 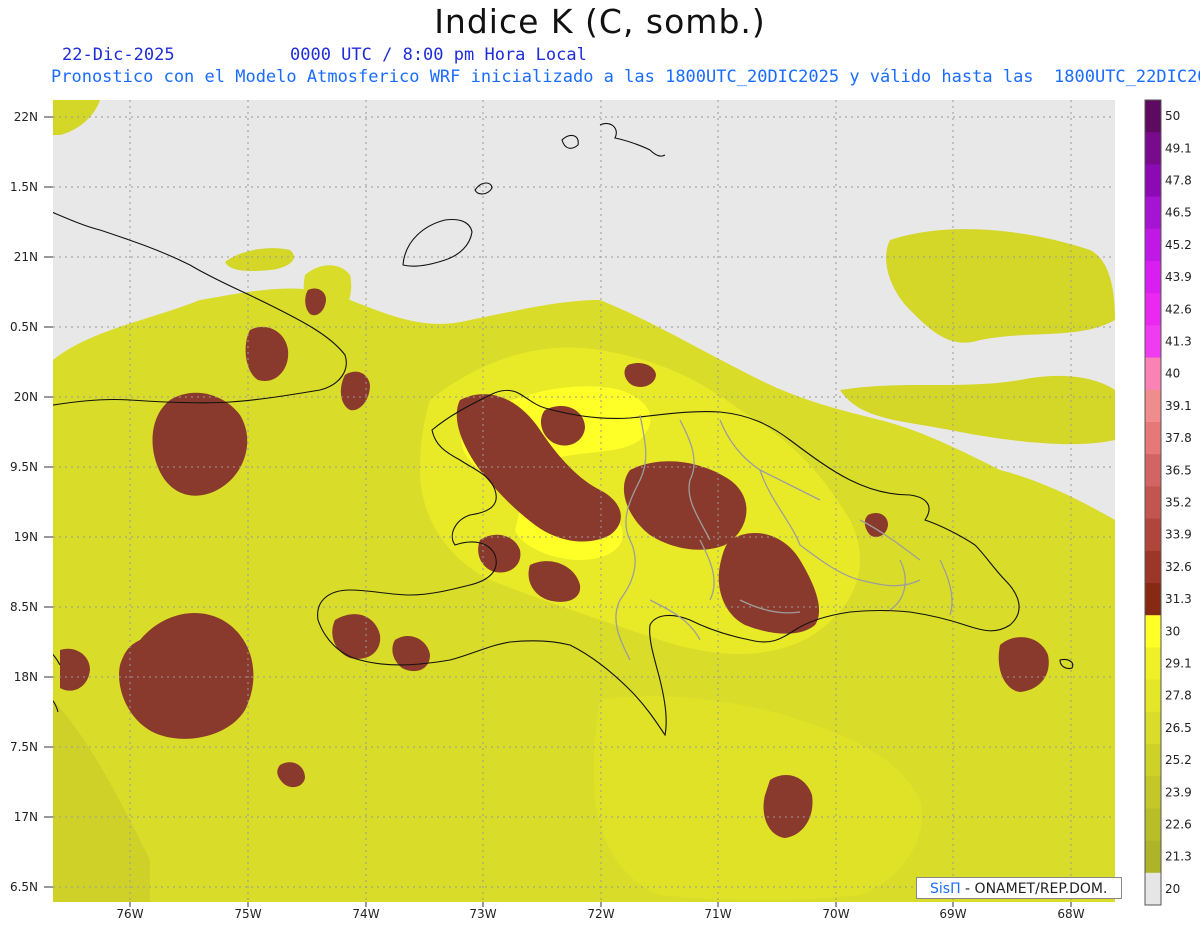 I want to click on lon-label: 75W, so click(x=247, y=914).